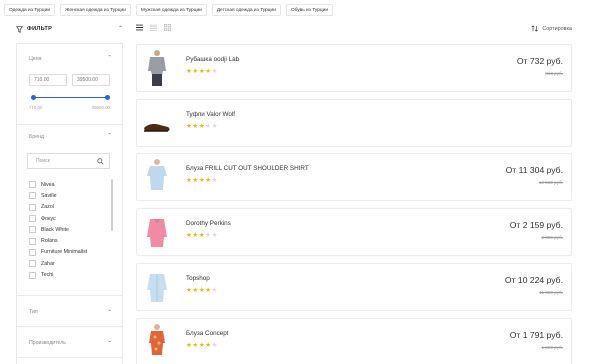  Describe the element at coordinates (550, 182) in the screenshot. I see `product-old-price: 12 560 руб.` at that location.